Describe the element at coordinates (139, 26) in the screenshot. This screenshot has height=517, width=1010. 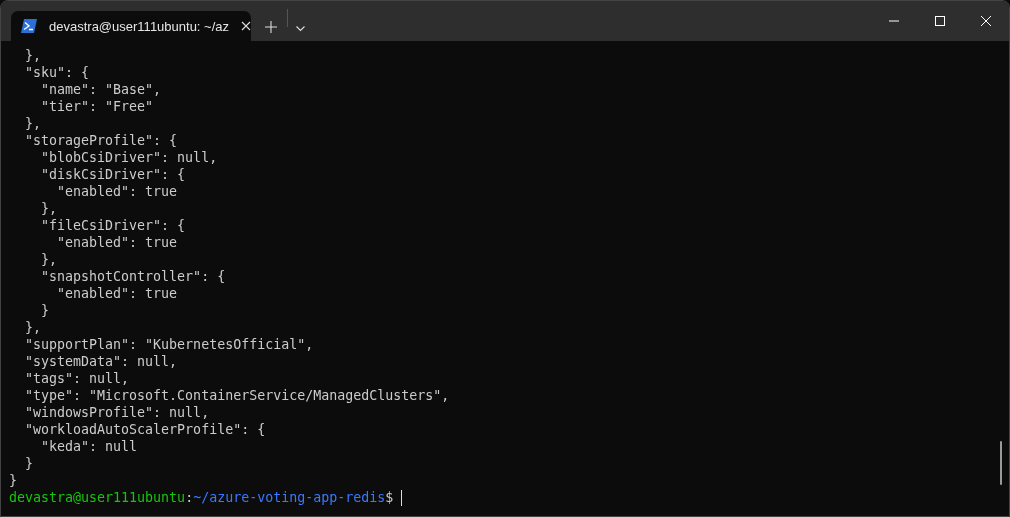
I see `tab-title: devastra@user111ubuntu: ~/az` at that location.